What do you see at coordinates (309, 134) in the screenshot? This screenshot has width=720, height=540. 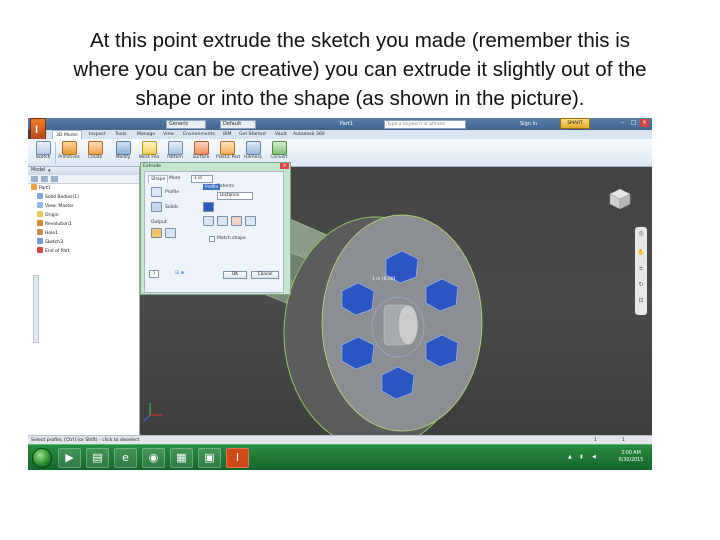 I see `tab-autodesk-360: Autodesk 360` at bounding box center [309, 134].